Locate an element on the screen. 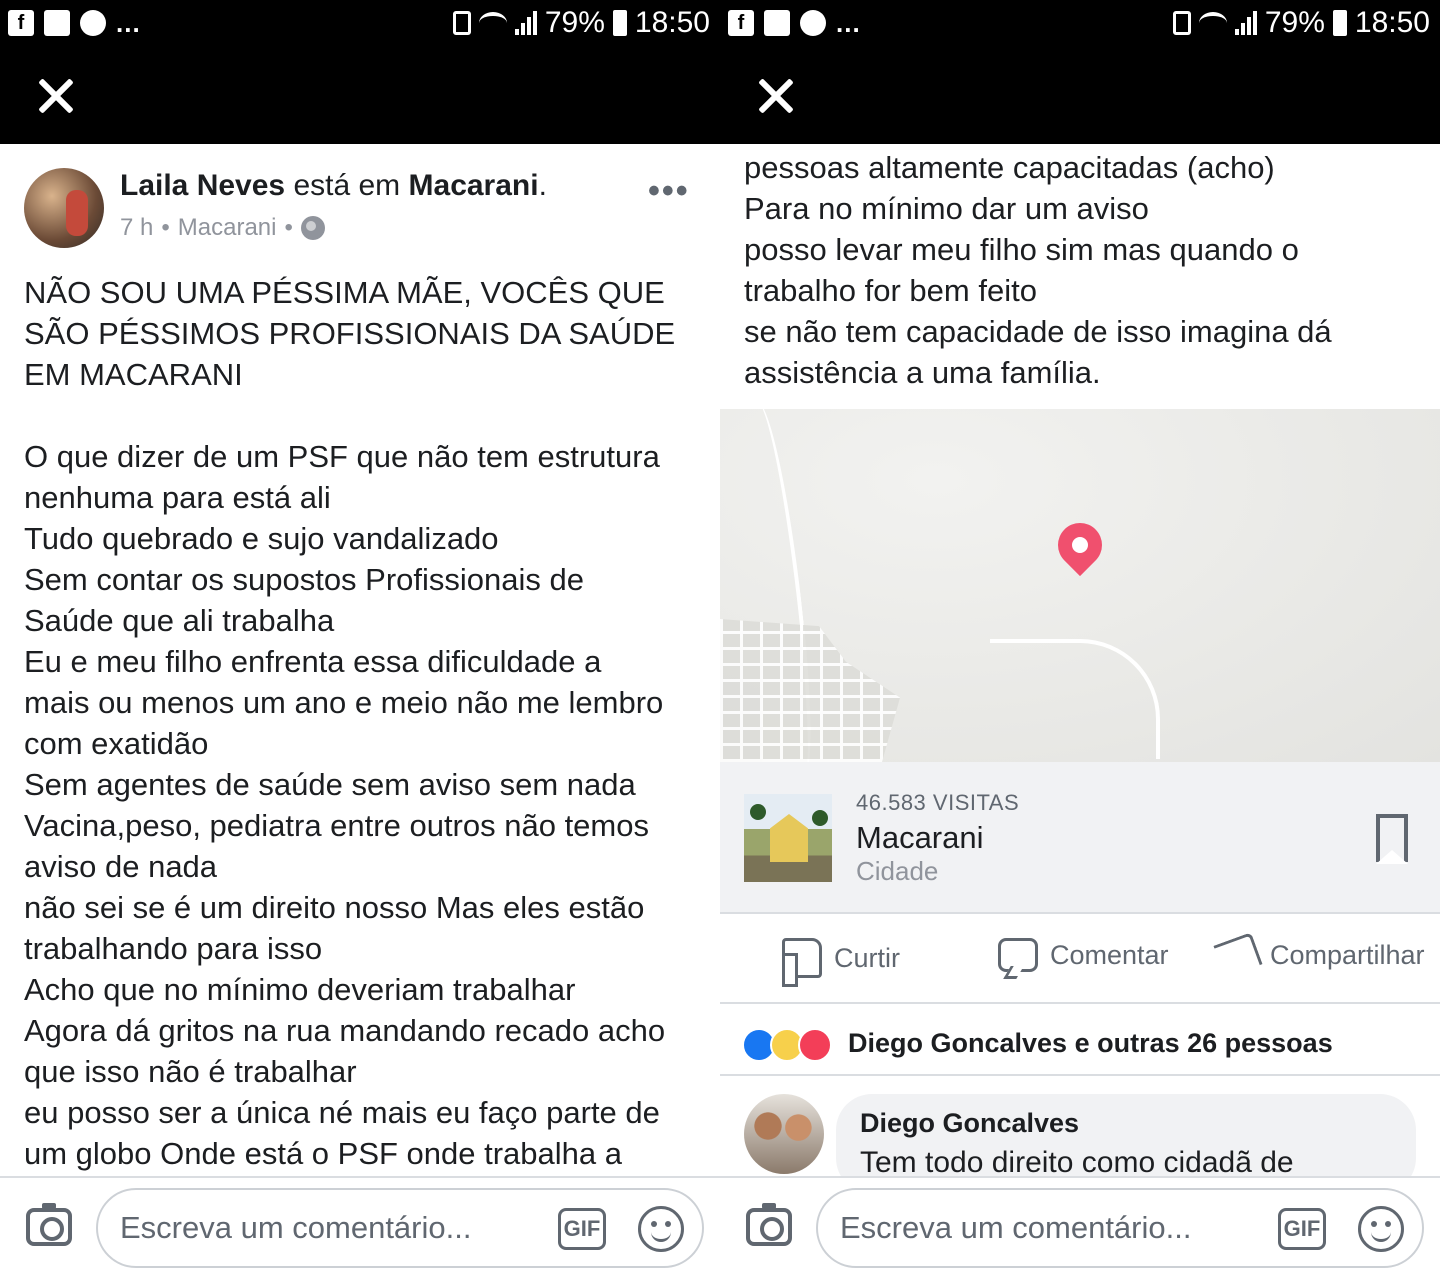  place-type: Cidade is located at coordinates (897, 871).